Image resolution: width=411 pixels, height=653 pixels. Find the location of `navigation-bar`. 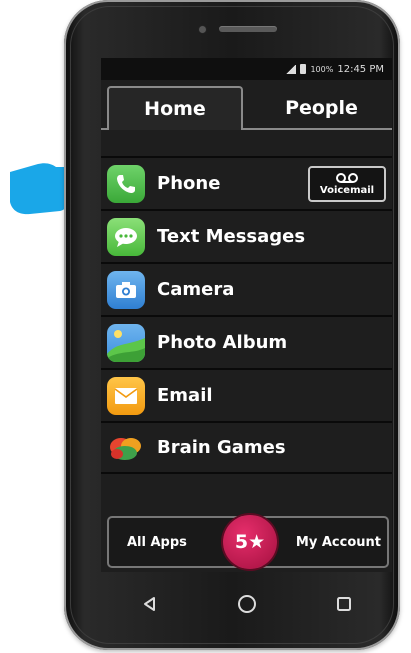

navigation-bar is located at coordinates (246, 604).